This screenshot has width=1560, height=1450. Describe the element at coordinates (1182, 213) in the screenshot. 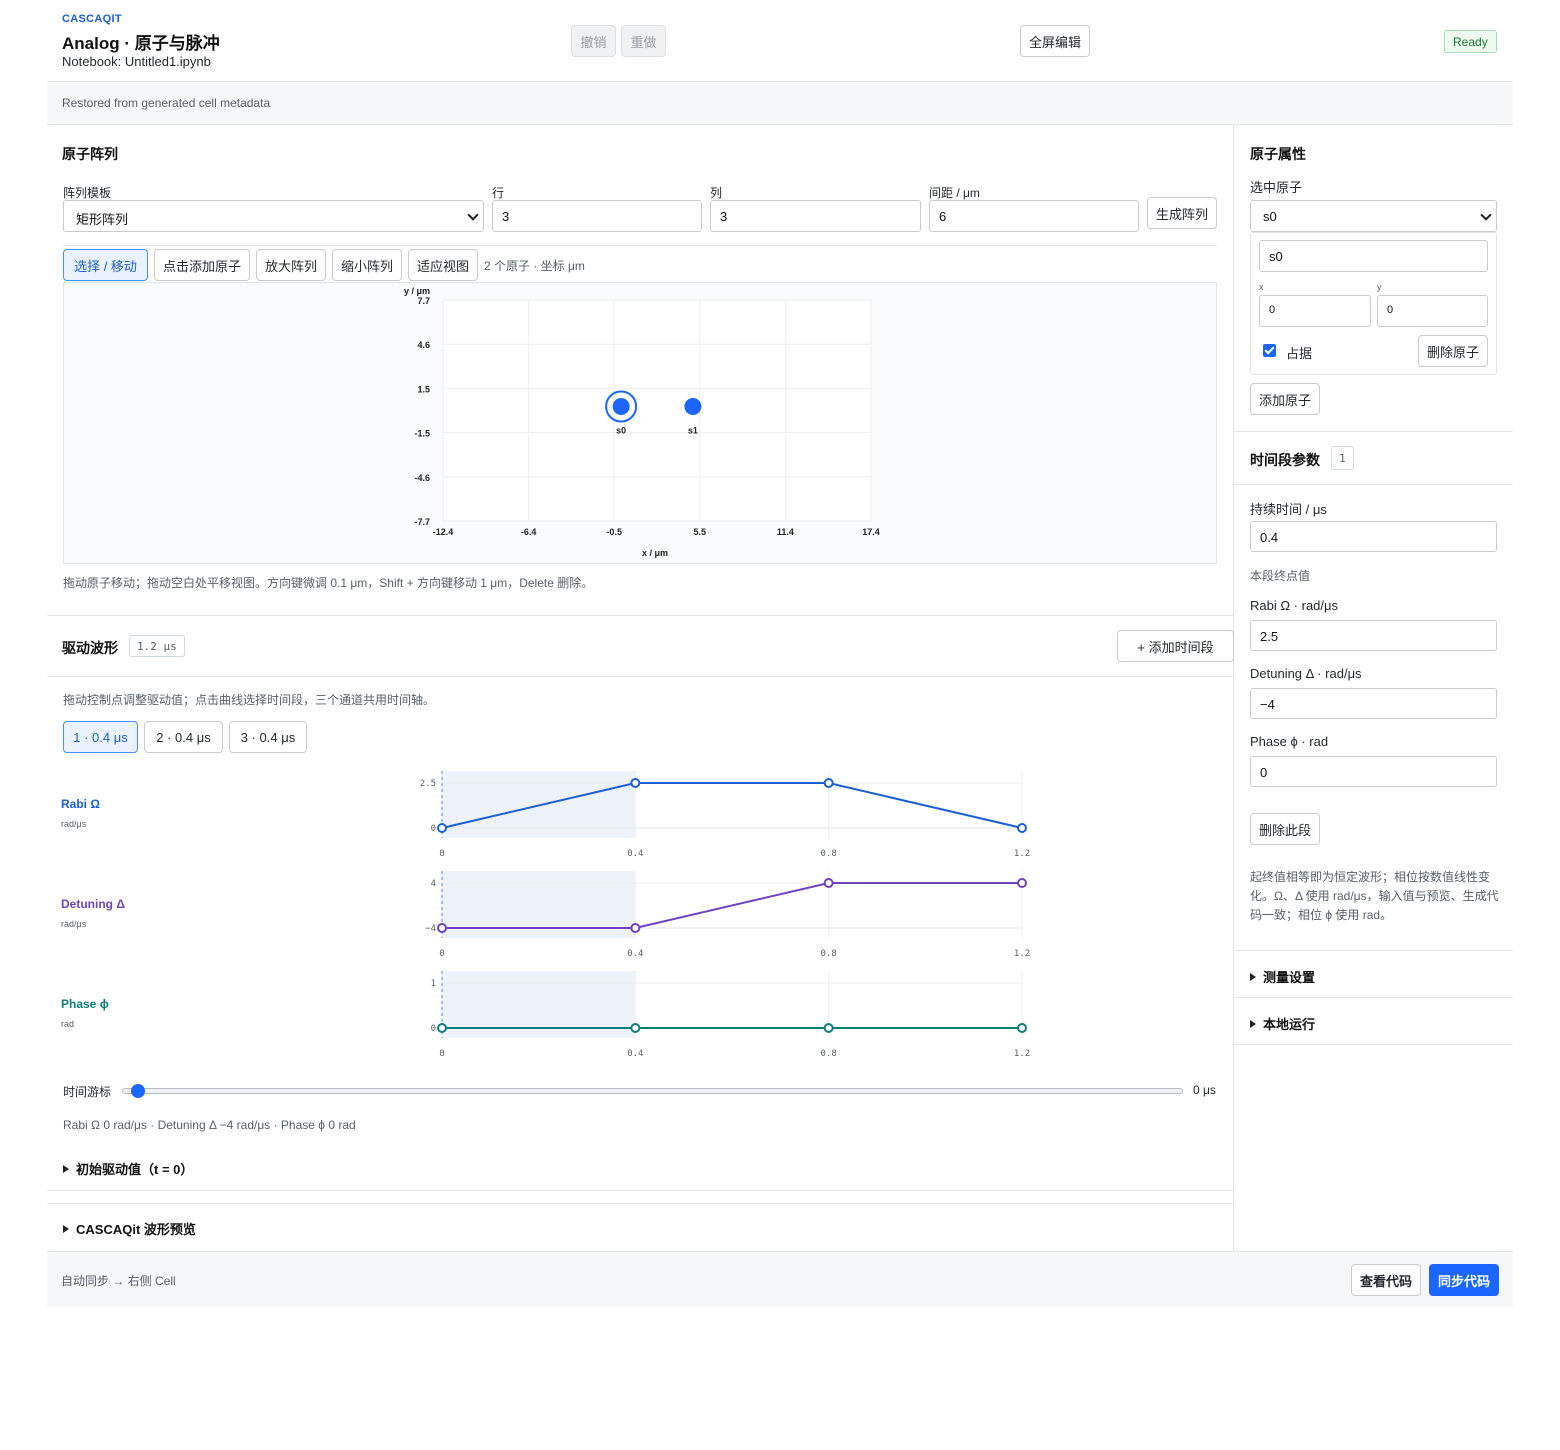

I see `generate-array-button: 生成阵列` at that location.